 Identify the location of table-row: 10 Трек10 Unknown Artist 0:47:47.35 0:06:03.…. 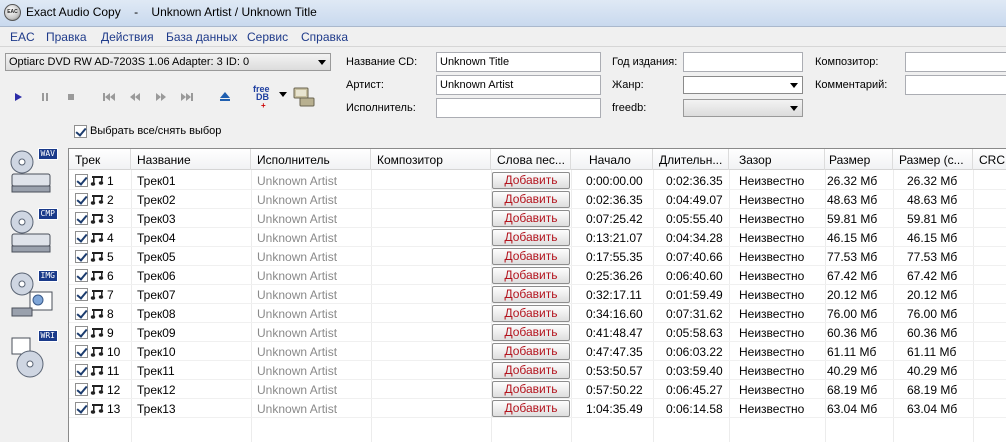
(537, 351).